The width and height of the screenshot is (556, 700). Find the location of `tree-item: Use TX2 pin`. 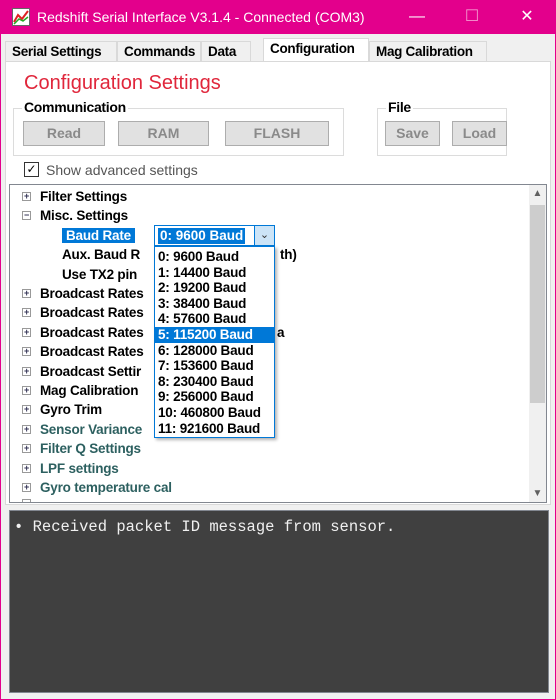

tree-item: Use TX2 pin is located at coordinates (99, 274).